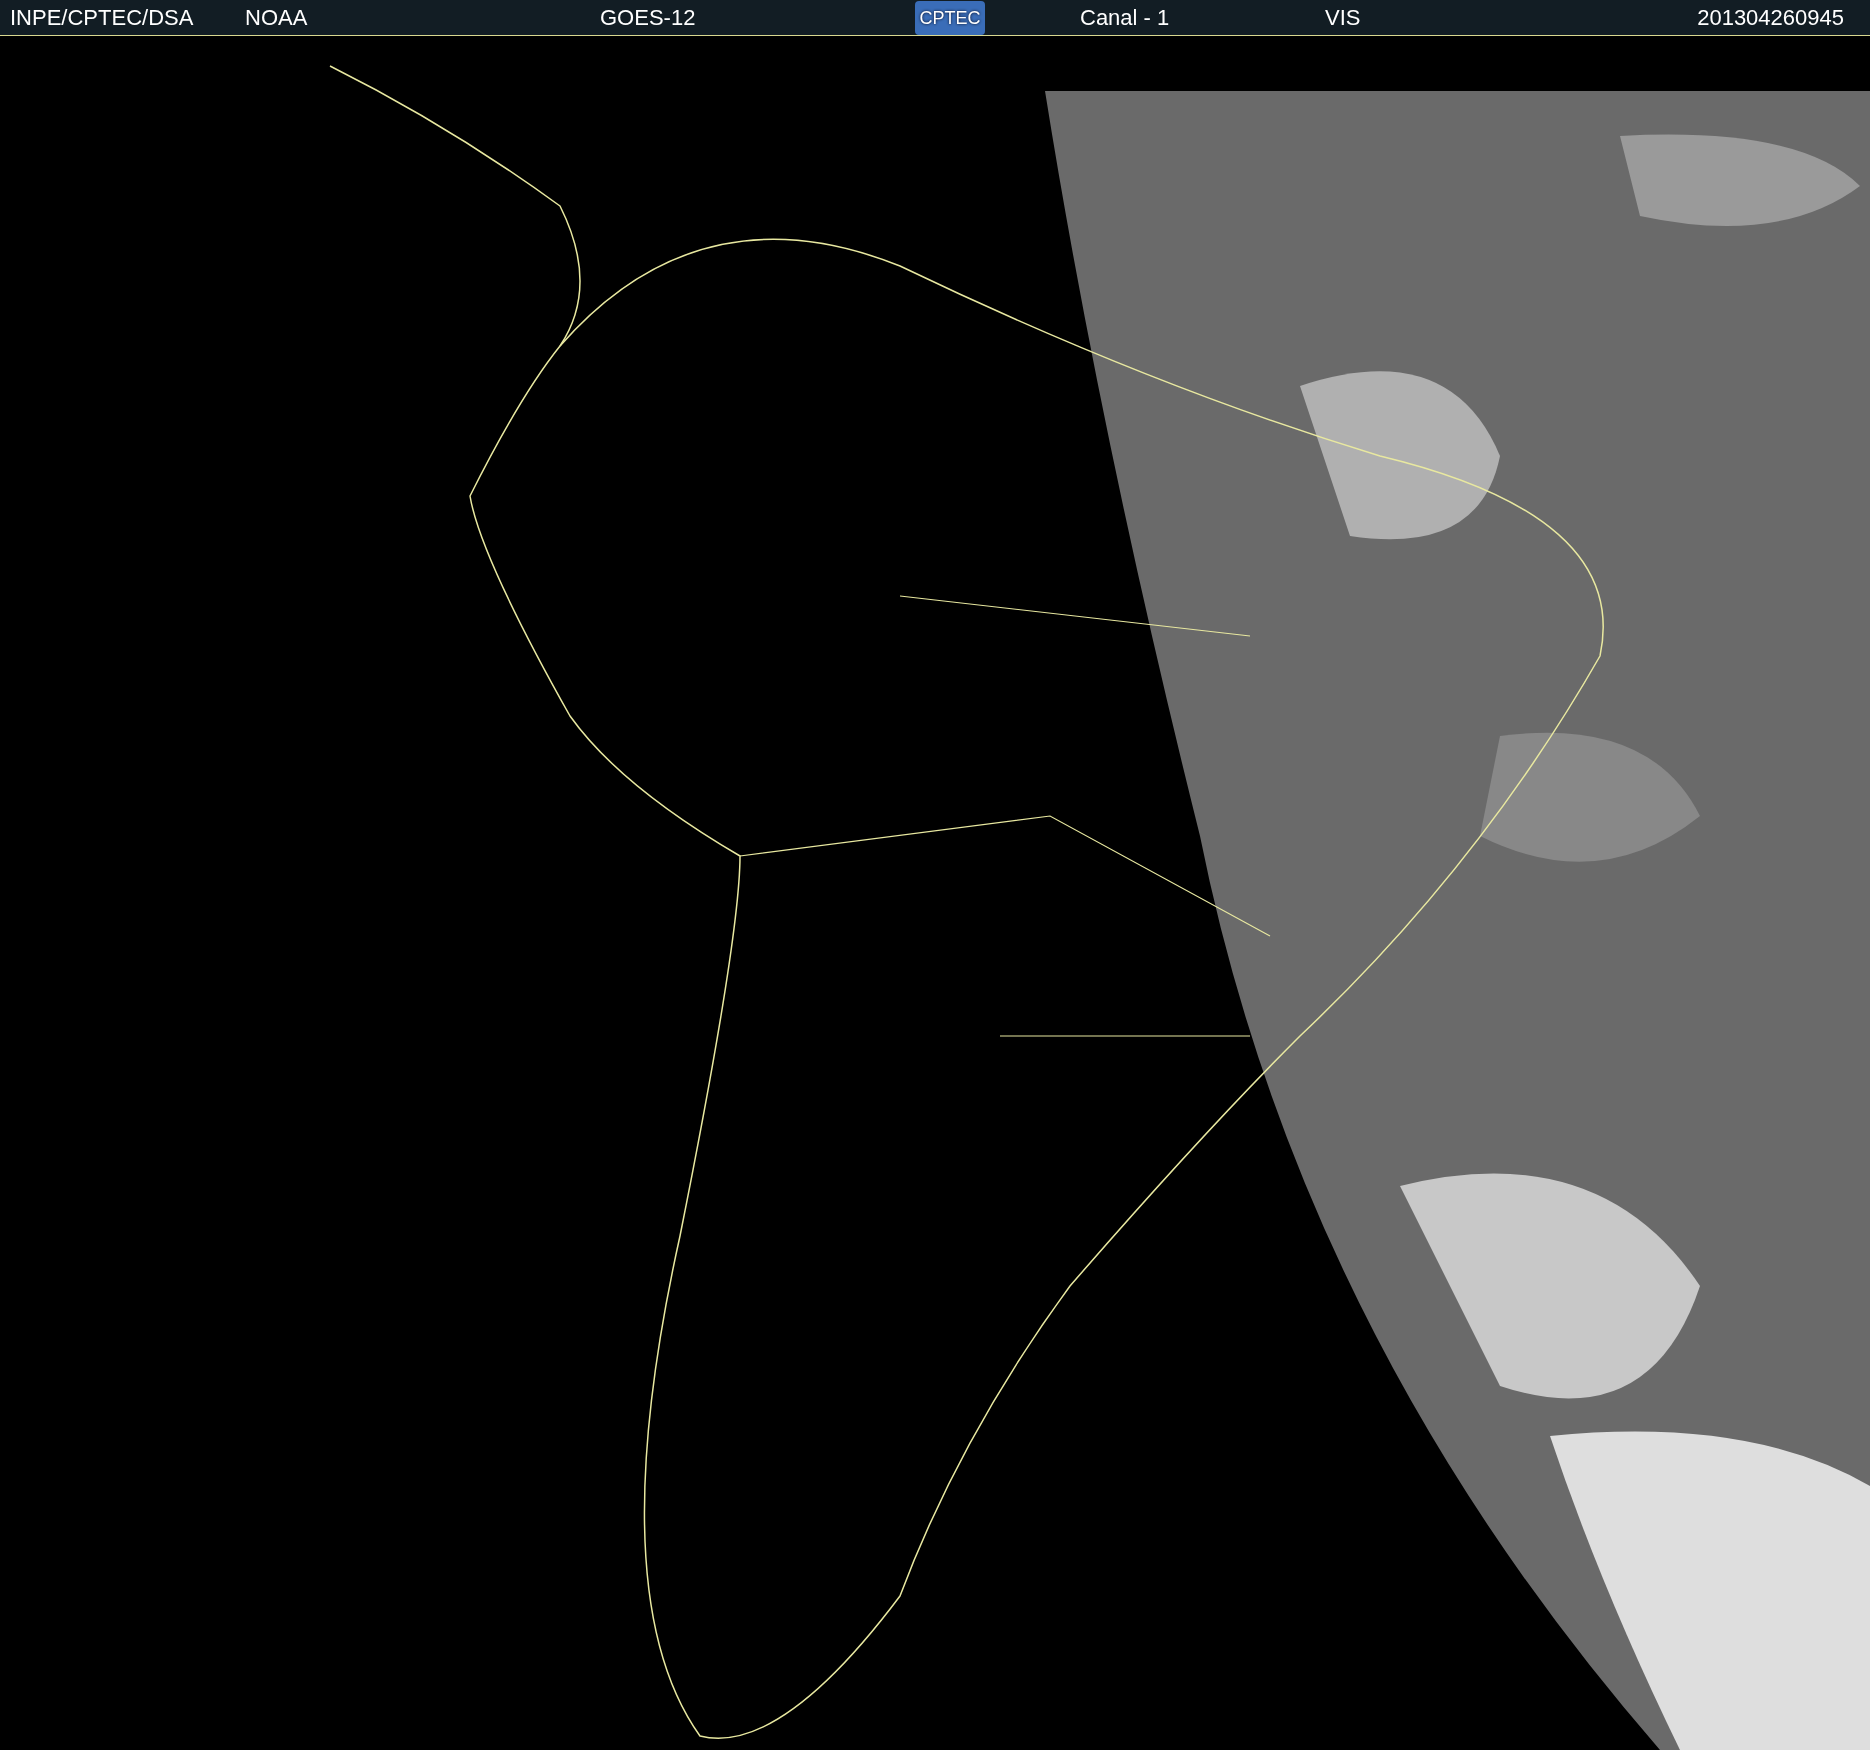 The height and width of the screenshot is (1750, 1870). Describe the element at coordinates (277, 17) in the screenshot. I see `agency-label: NOAA` at that location.